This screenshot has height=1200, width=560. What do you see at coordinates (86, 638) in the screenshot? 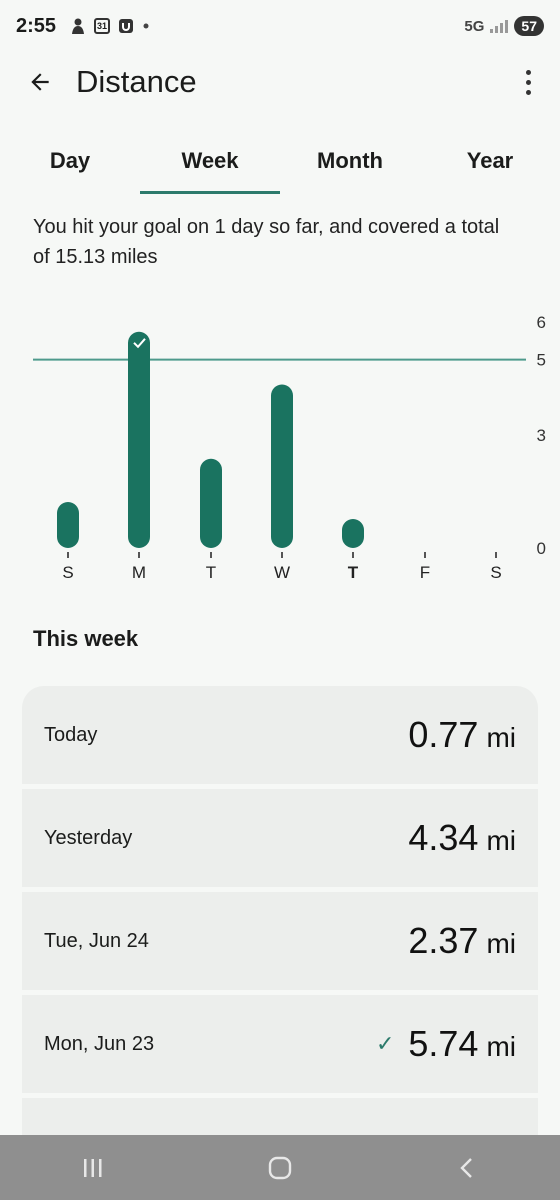
I see `section-title: This week` at bounding box center [86, 638].